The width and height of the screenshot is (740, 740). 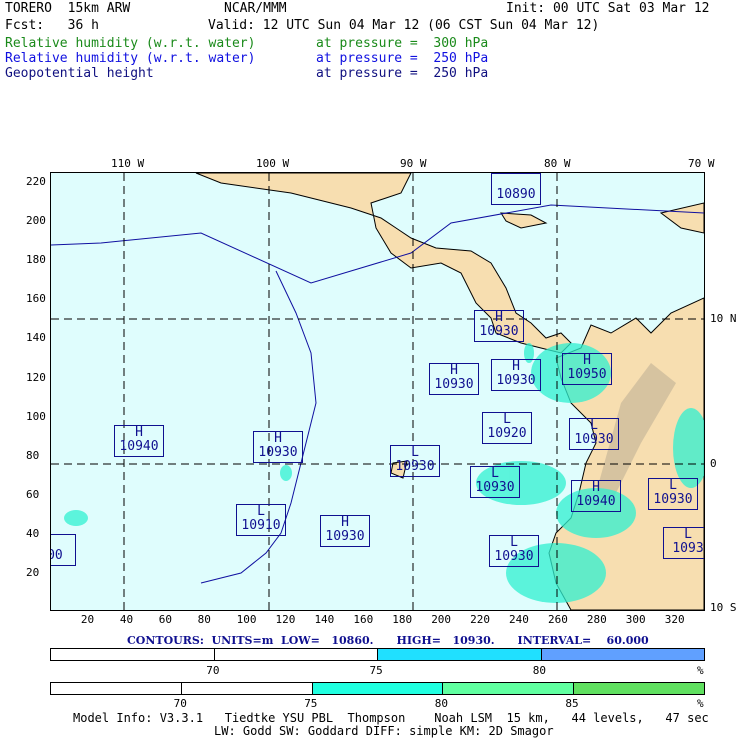 I want to click on field-2-level: at pressure = 250 hPa, so click(x=402, y=58).